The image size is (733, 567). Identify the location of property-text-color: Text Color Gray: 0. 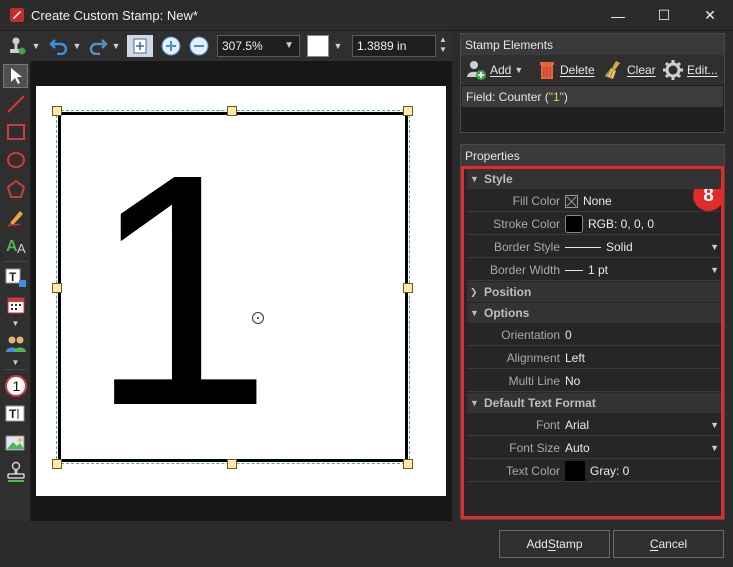
(594, 471).